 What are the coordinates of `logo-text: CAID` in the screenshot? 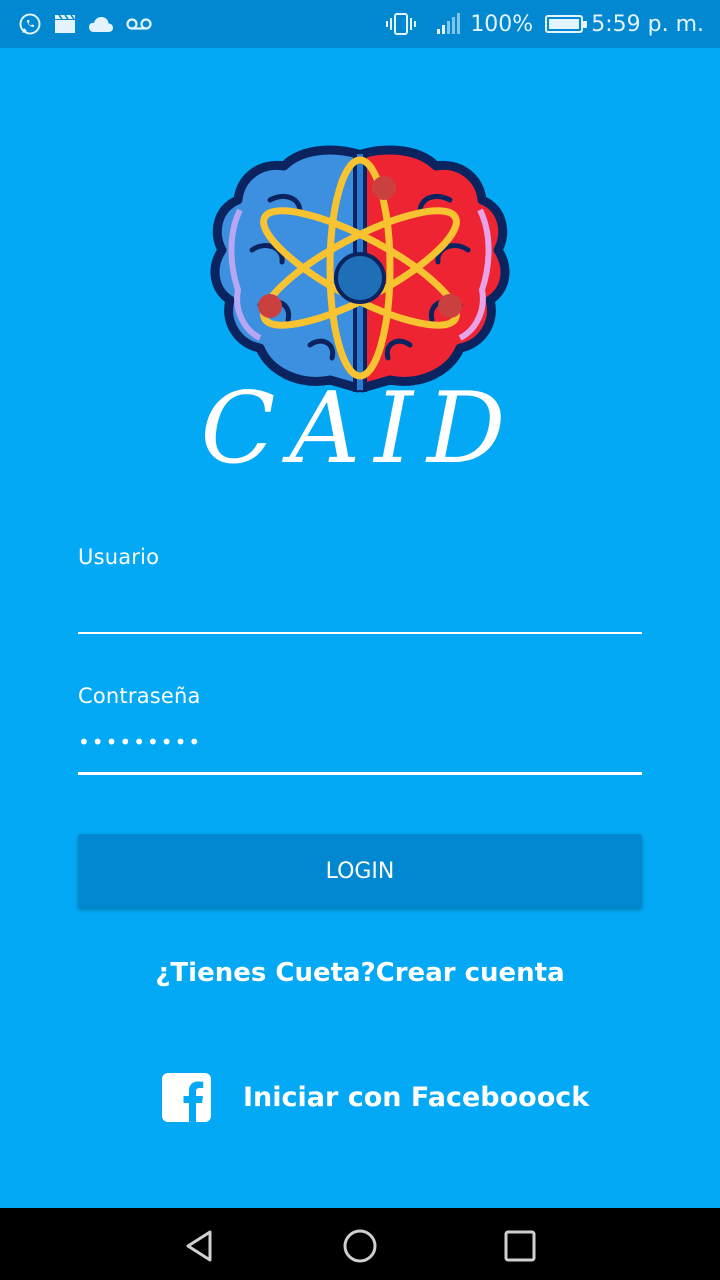 It's located at (359, 426).